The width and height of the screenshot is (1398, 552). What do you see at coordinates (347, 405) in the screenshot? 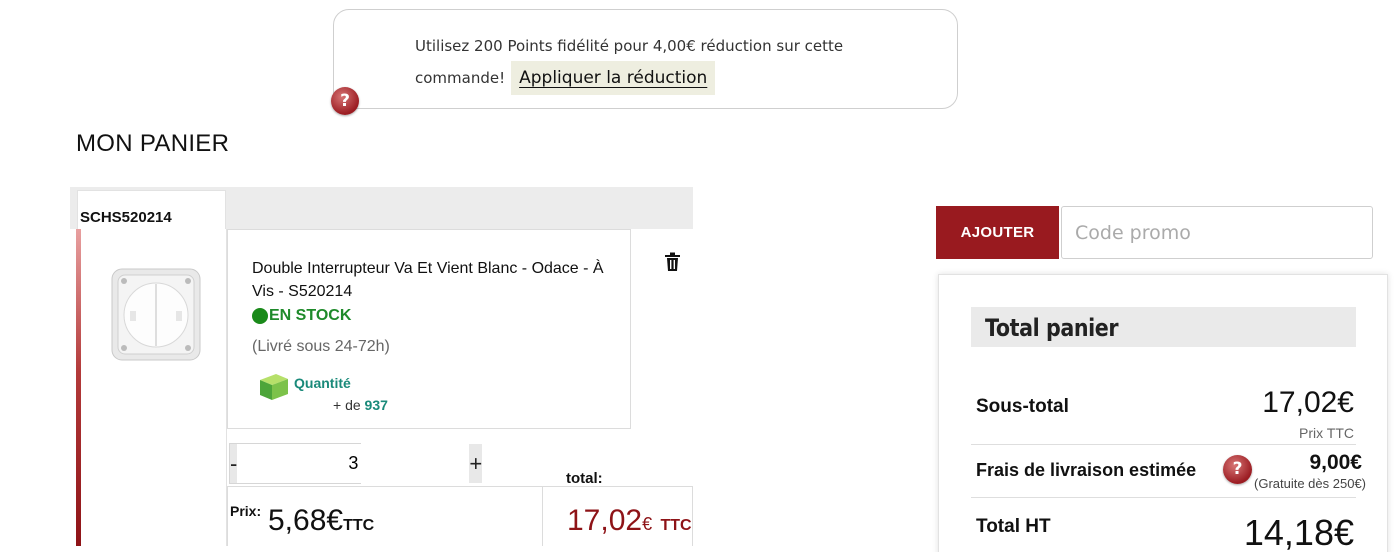
I see `quantity-prefix: + de` at bounding box center [347, 405].